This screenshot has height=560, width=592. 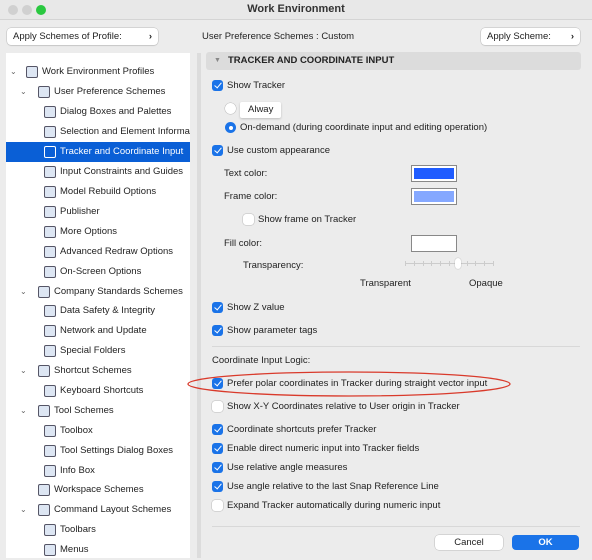 I want to click on tree-item-label: Data Safety & Integrity, so click(x=108, y=310).